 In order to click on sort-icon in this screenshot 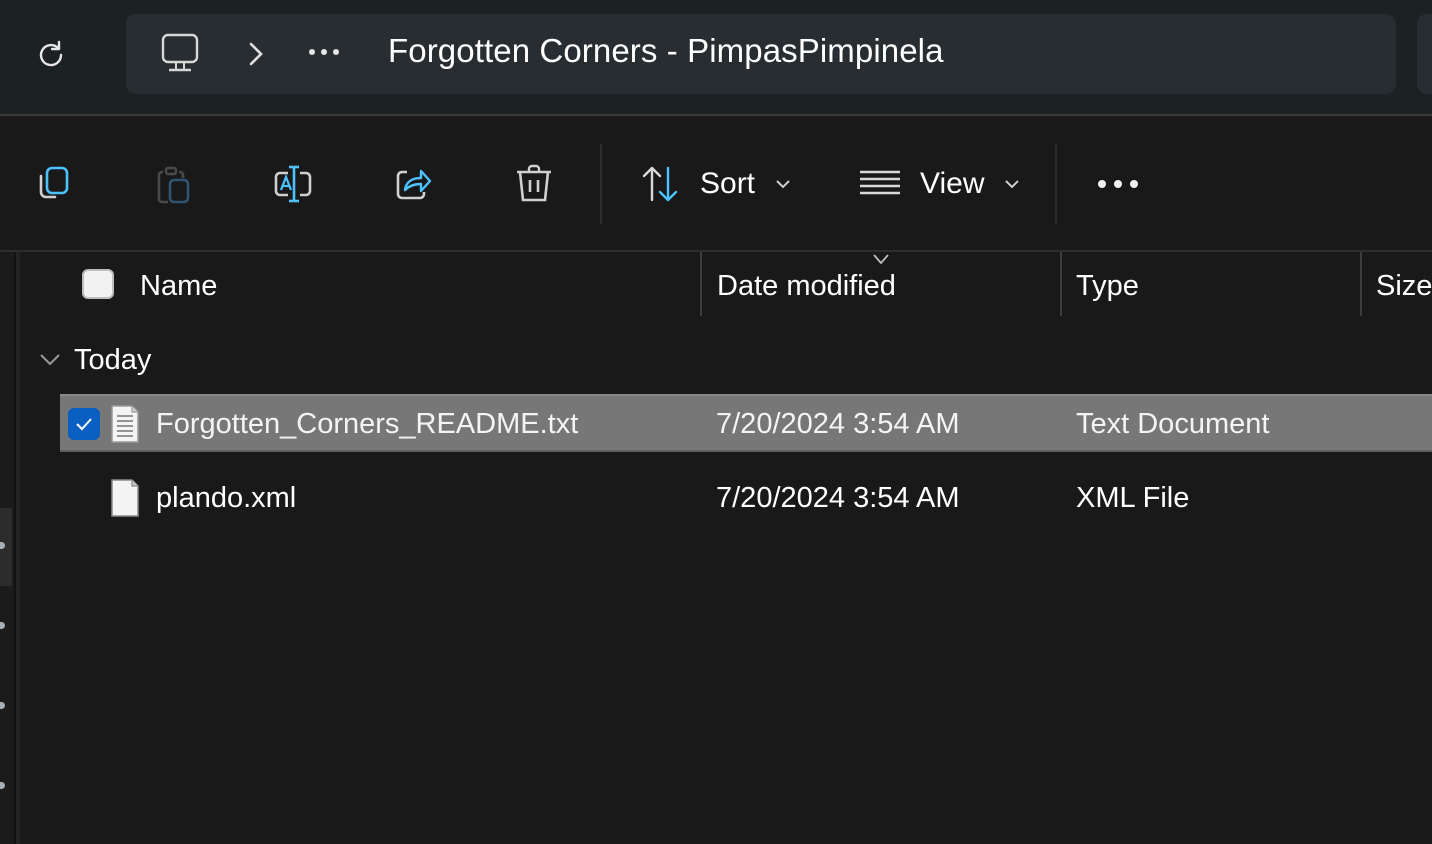, I will do `click(660, 184)`.